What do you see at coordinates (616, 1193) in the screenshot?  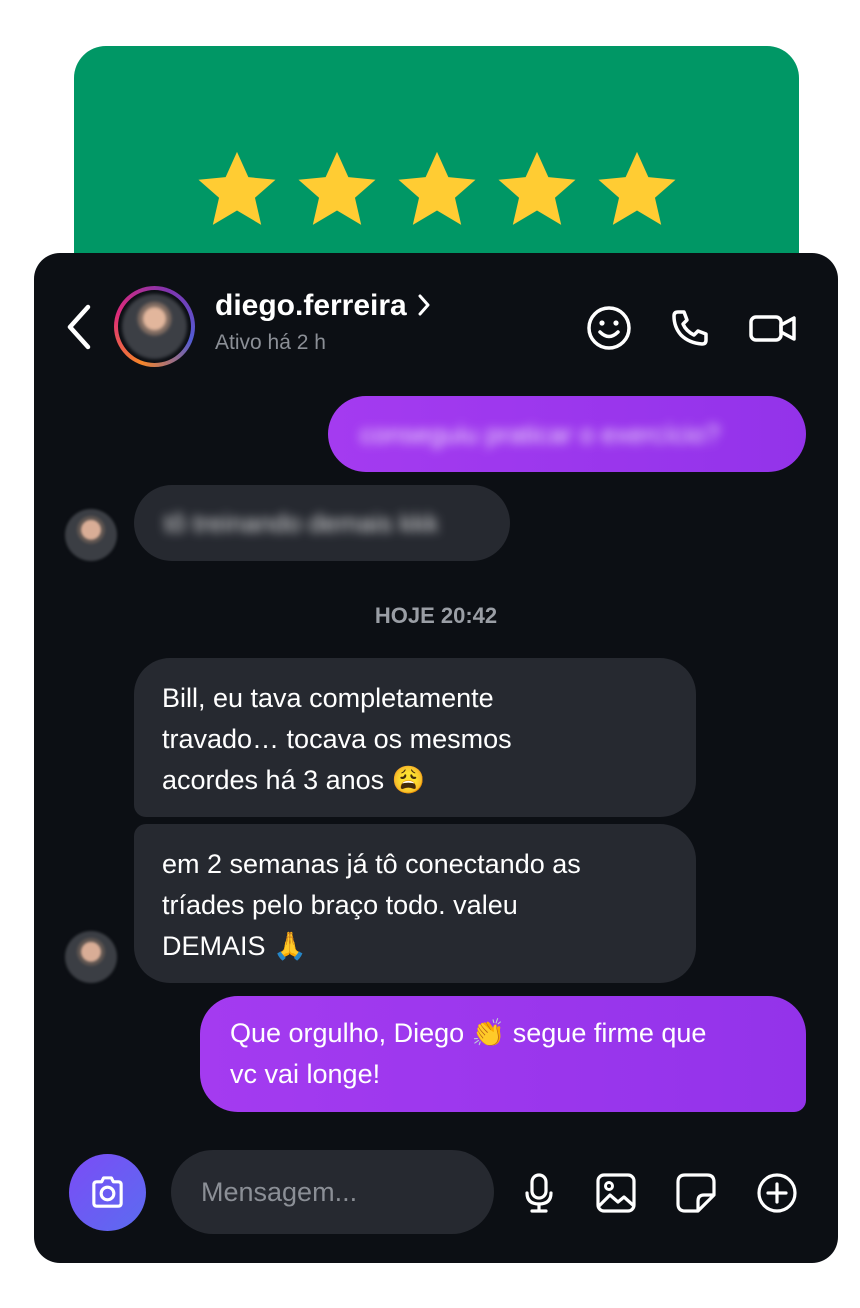 I see `gallery-icon` at bounding box center [616, 1193].